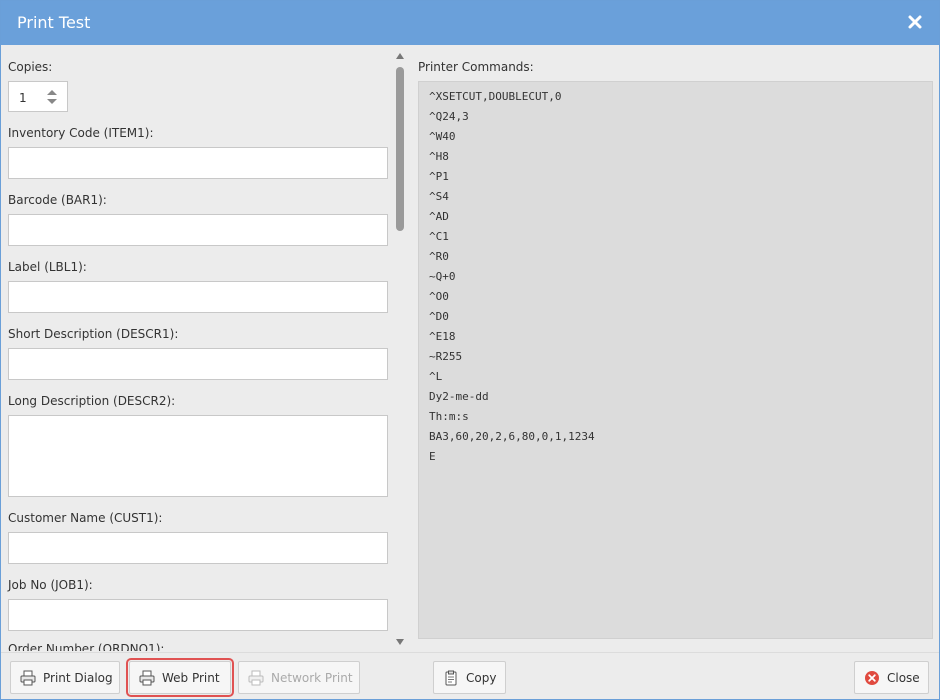  I want to click on customer-name-input, so click(198, 548).